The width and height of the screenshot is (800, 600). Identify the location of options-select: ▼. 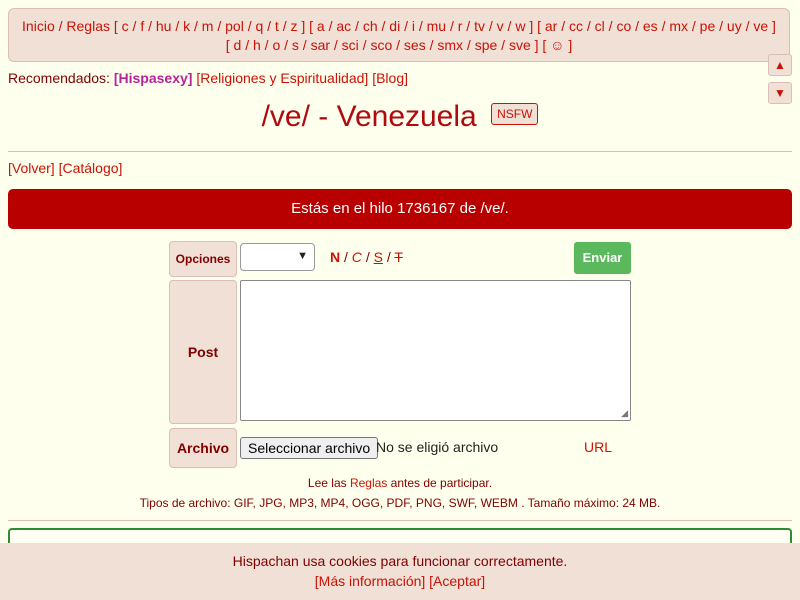
(277, 257).